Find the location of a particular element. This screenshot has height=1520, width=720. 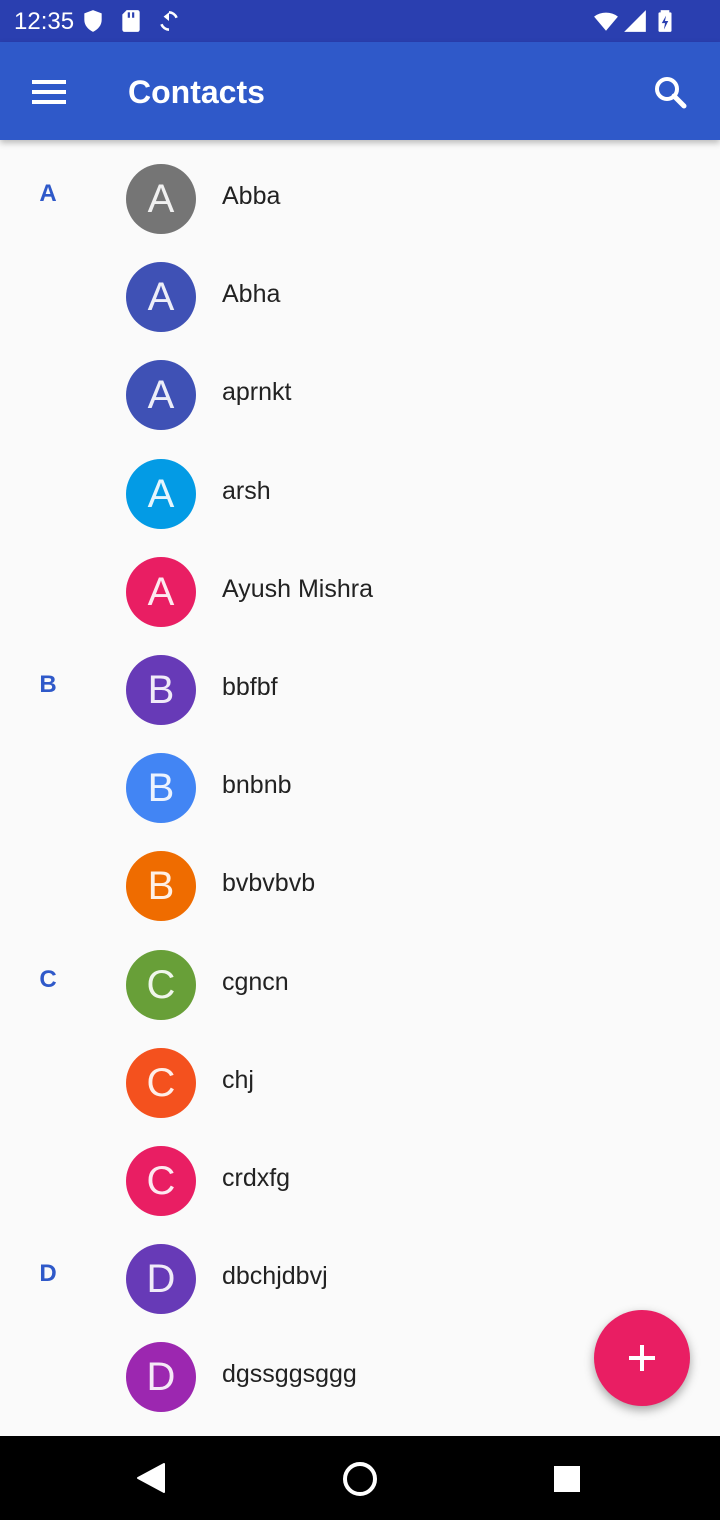

contact-name: dgssggsggg is located at coordinates (289, 1374).